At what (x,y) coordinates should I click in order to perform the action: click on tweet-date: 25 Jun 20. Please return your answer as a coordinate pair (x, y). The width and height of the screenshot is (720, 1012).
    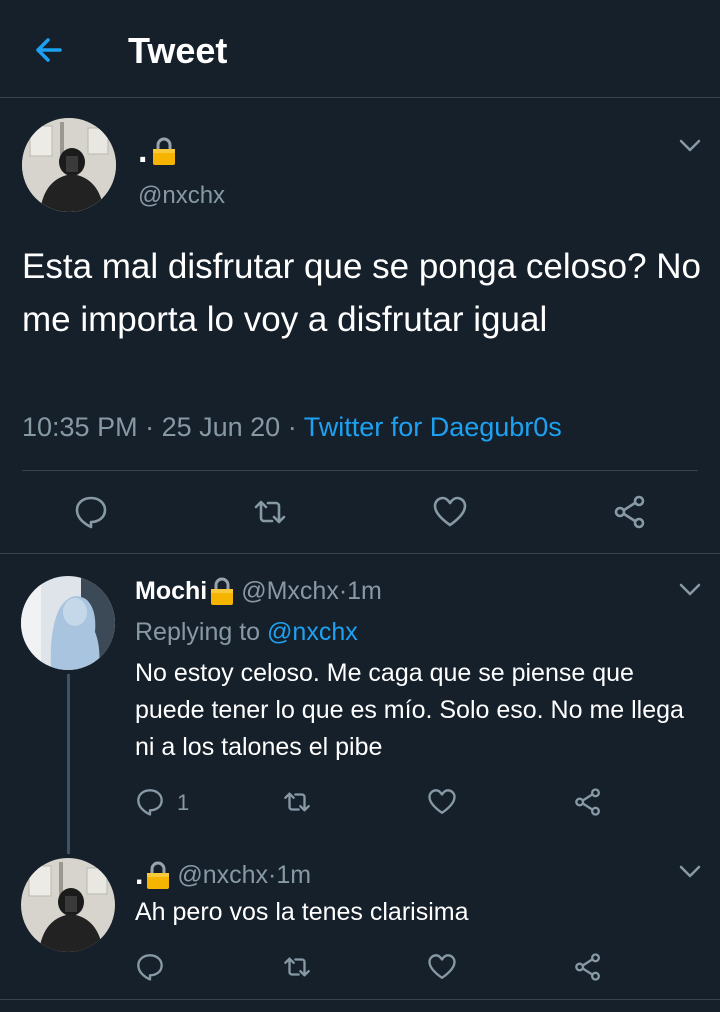
    Looking at the image, I should click on (221, 427).